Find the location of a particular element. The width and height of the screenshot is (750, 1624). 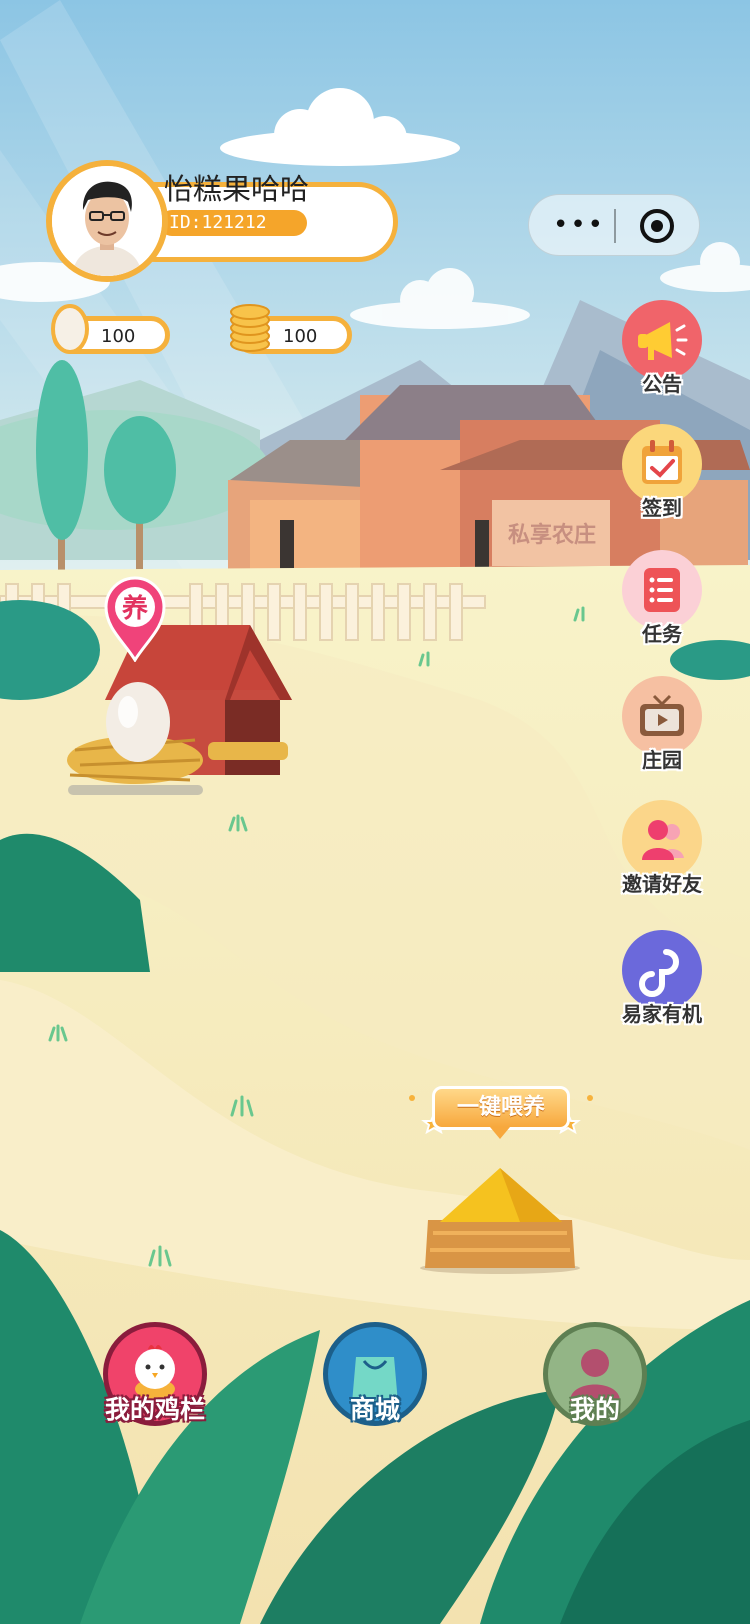

bubble-pointer is located at coordinates (500, 1133).